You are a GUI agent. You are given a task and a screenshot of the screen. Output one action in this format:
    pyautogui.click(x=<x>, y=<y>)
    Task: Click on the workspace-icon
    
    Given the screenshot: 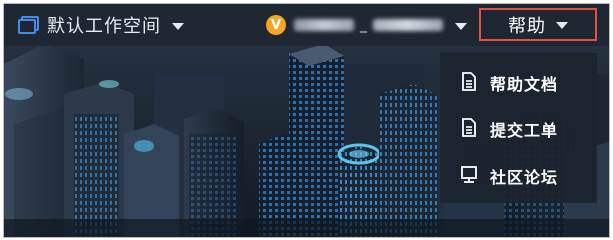 What is the action you would take?
    pyautogui.click(x=28, y=25)
    